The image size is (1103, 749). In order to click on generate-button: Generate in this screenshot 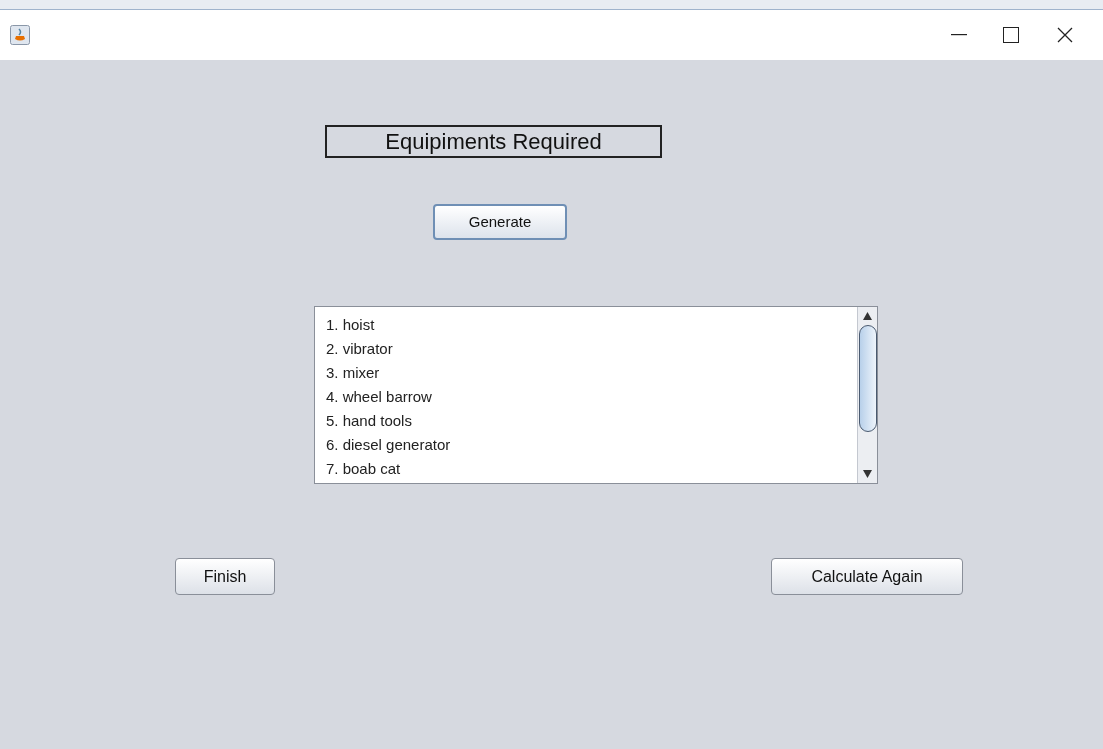, I will do `click(500, 222)`.